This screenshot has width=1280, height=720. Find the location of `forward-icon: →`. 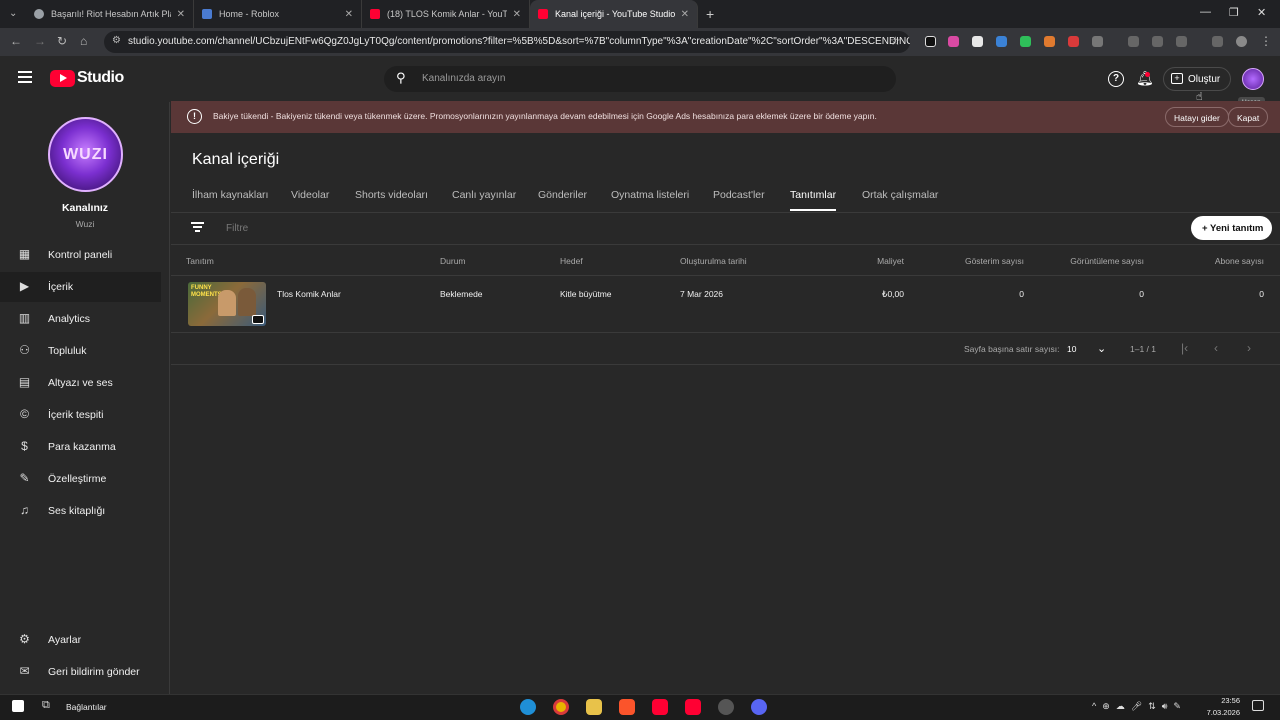

forward-icon: → is located at coordinates (40, 41).